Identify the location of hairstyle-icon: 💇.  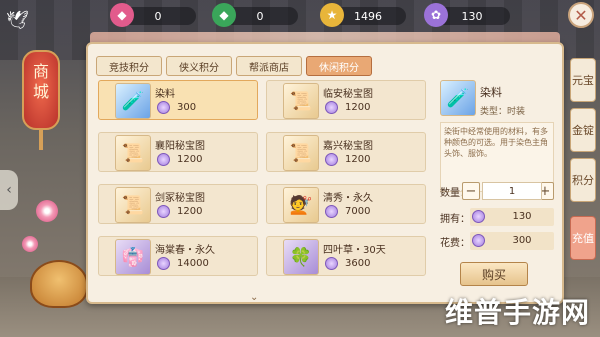
(301, 205).